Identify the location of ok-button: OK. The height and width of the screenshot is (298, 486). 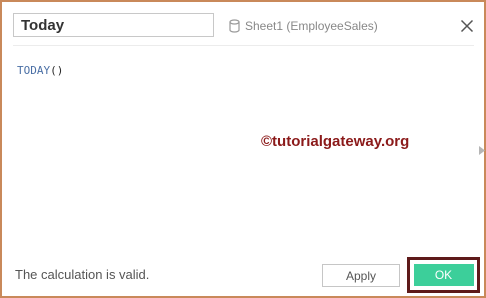
(443, 275).